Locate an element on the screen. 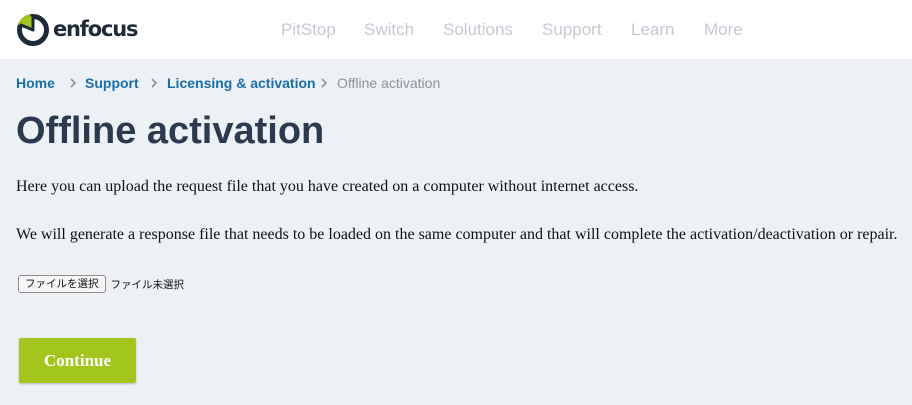 Image resolution: width=912 pixels, height=405 pixels. logo: enfocus is located at coordinates (77, 30).